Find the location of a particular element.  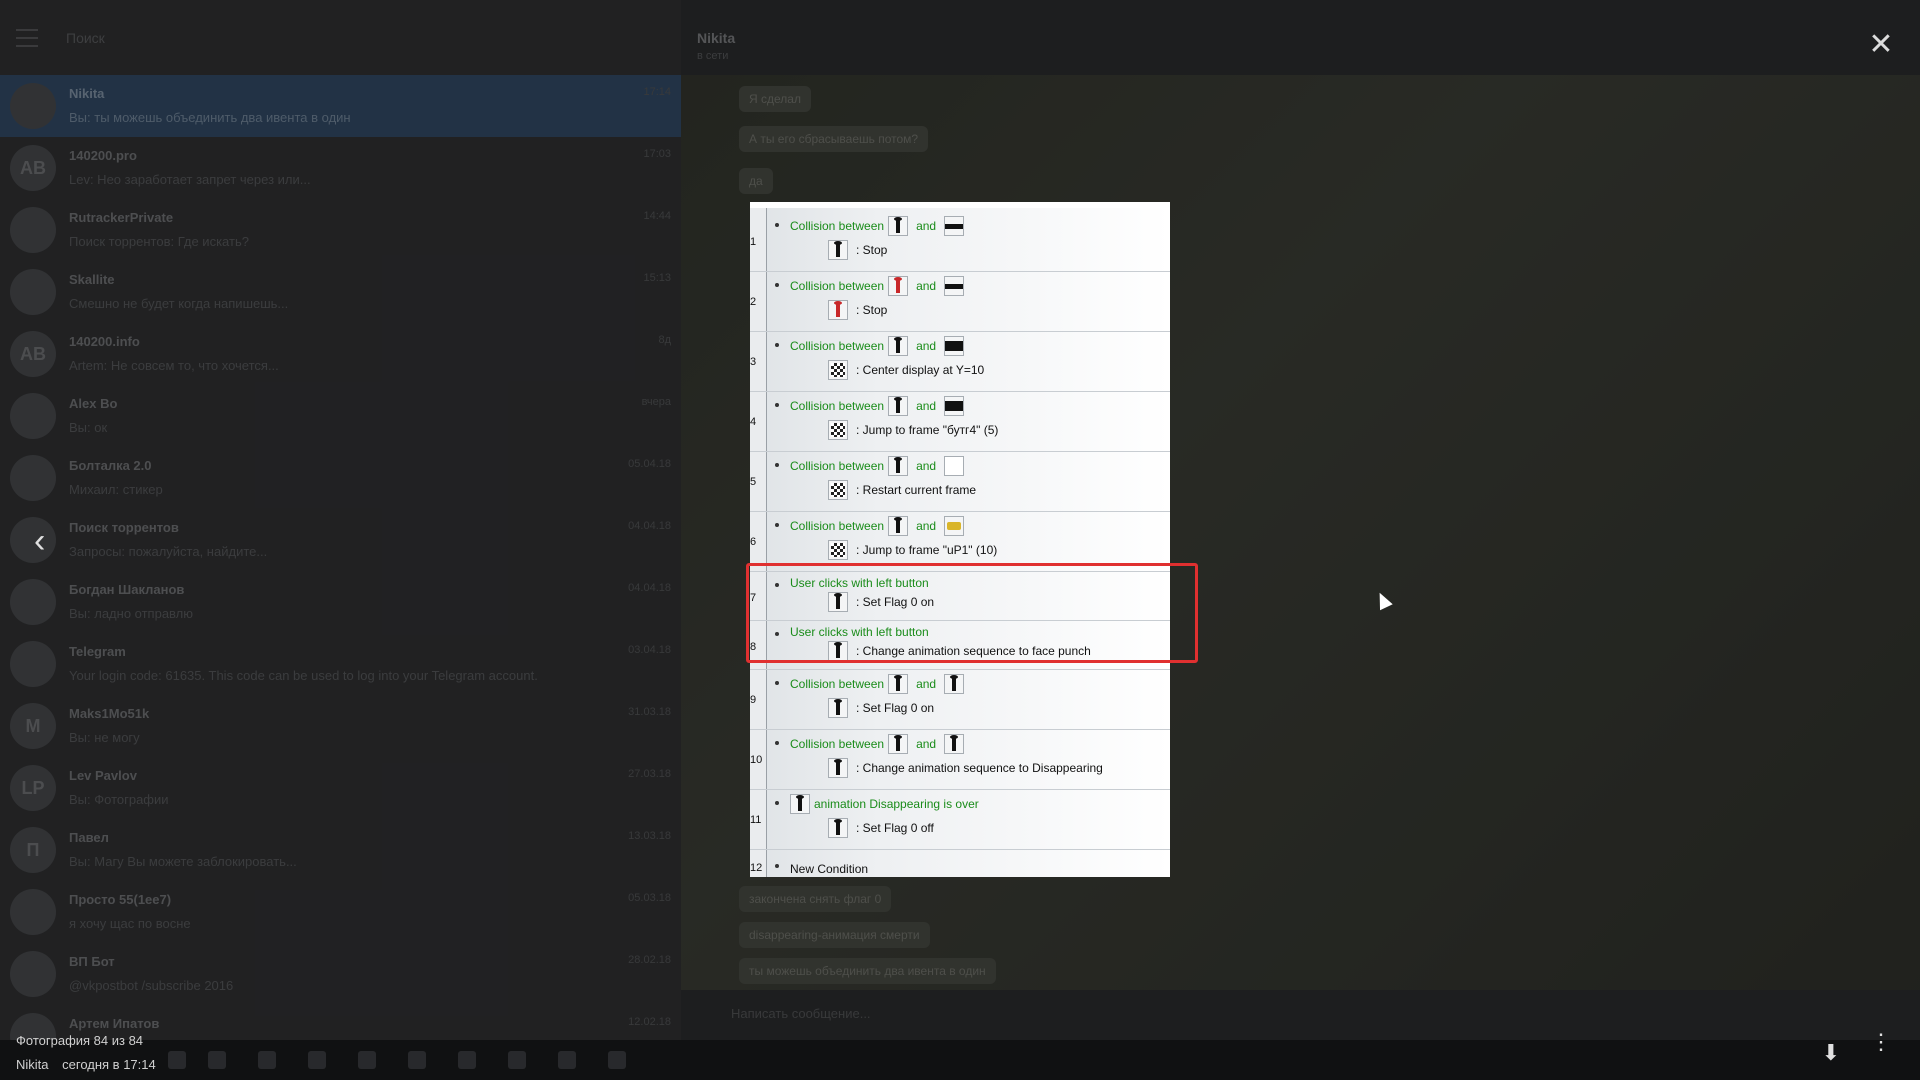

photo-info: Nikita сегодня в 17:14 is located at coordinates (86, 1064).